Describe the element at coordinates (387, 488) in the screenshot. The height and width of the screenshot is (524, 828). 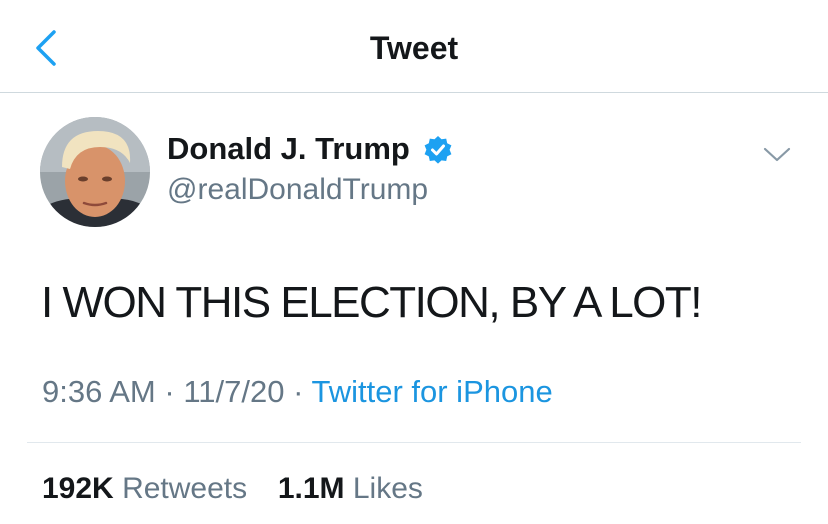
I see `likes-label: Likes` at that location.